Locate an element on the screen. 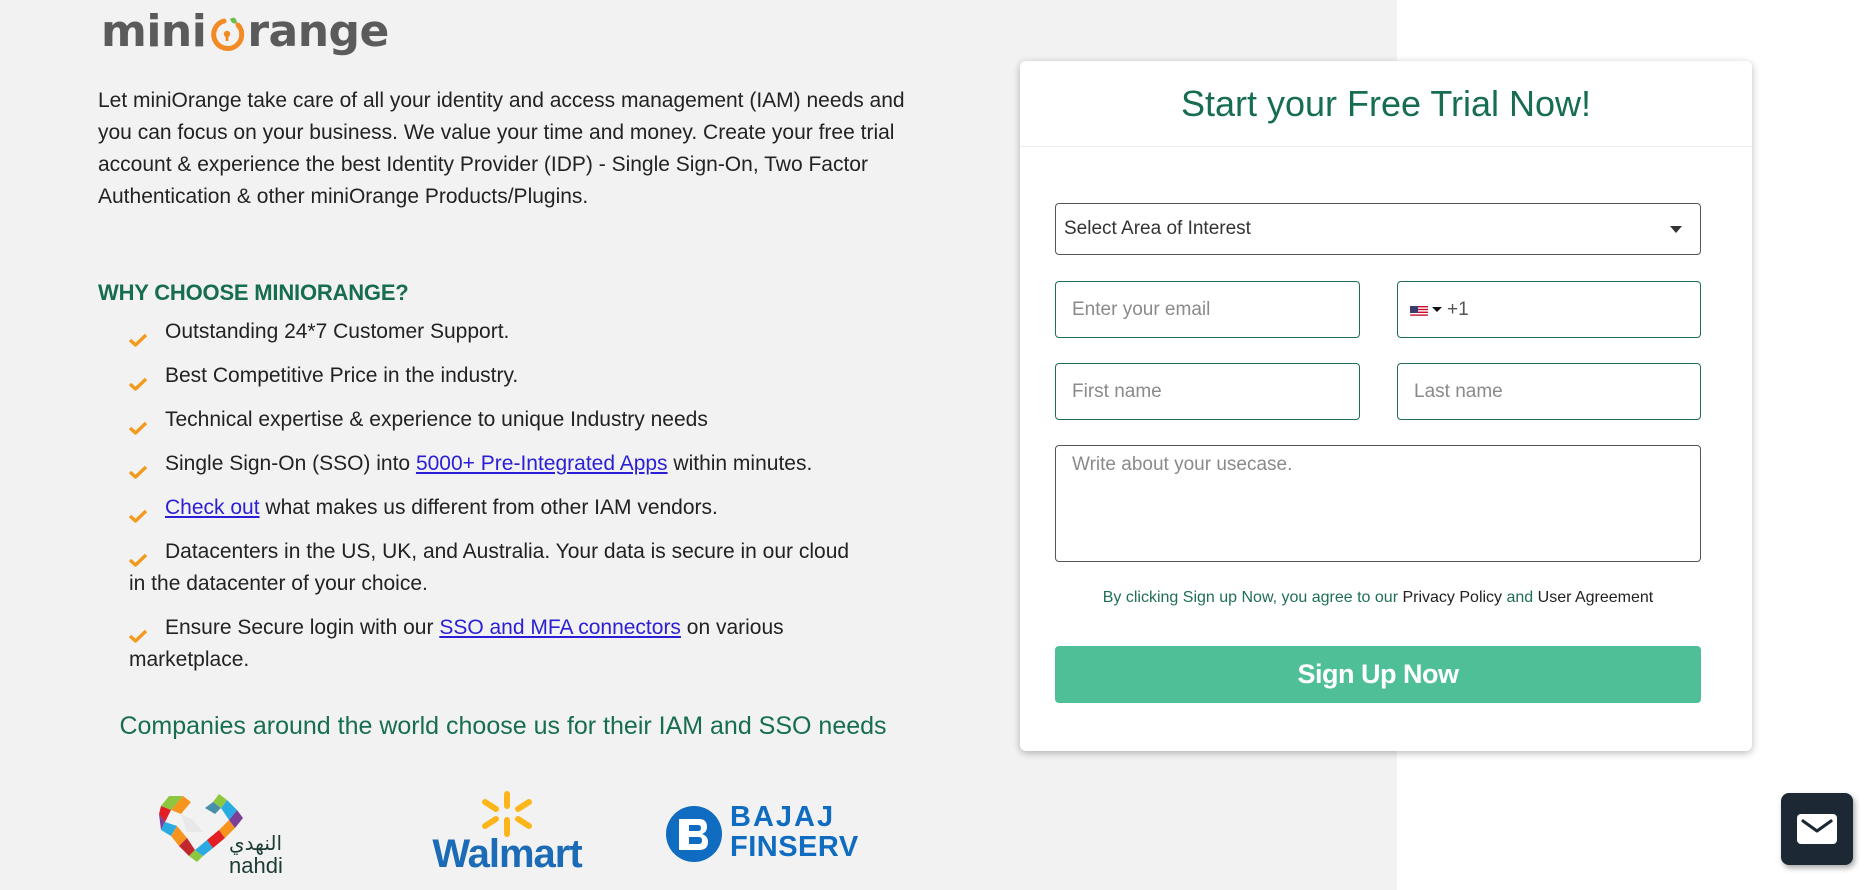  logo-text-suffix: range is located at coordinates (318, 31).